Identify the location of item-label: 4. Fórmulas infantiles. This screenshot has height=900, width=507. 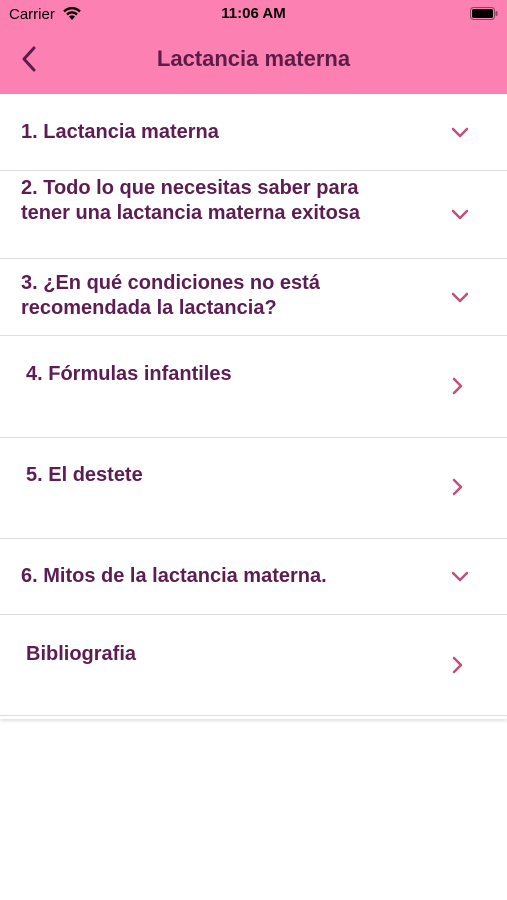
(129, 374).